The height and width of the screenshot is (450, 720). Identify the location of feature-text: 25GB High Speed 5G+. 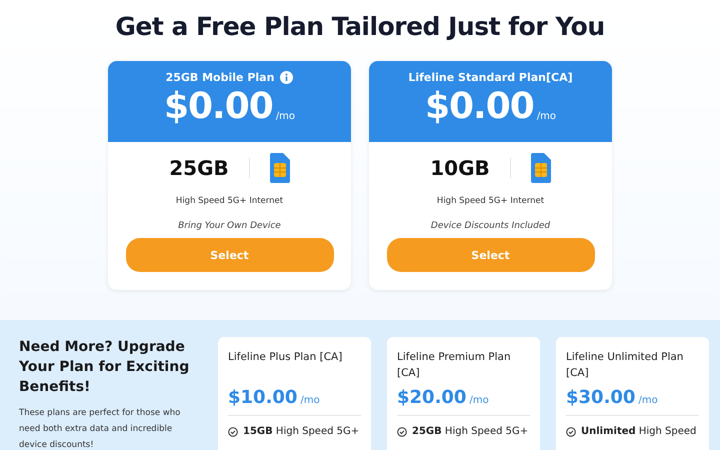
(470, 431).